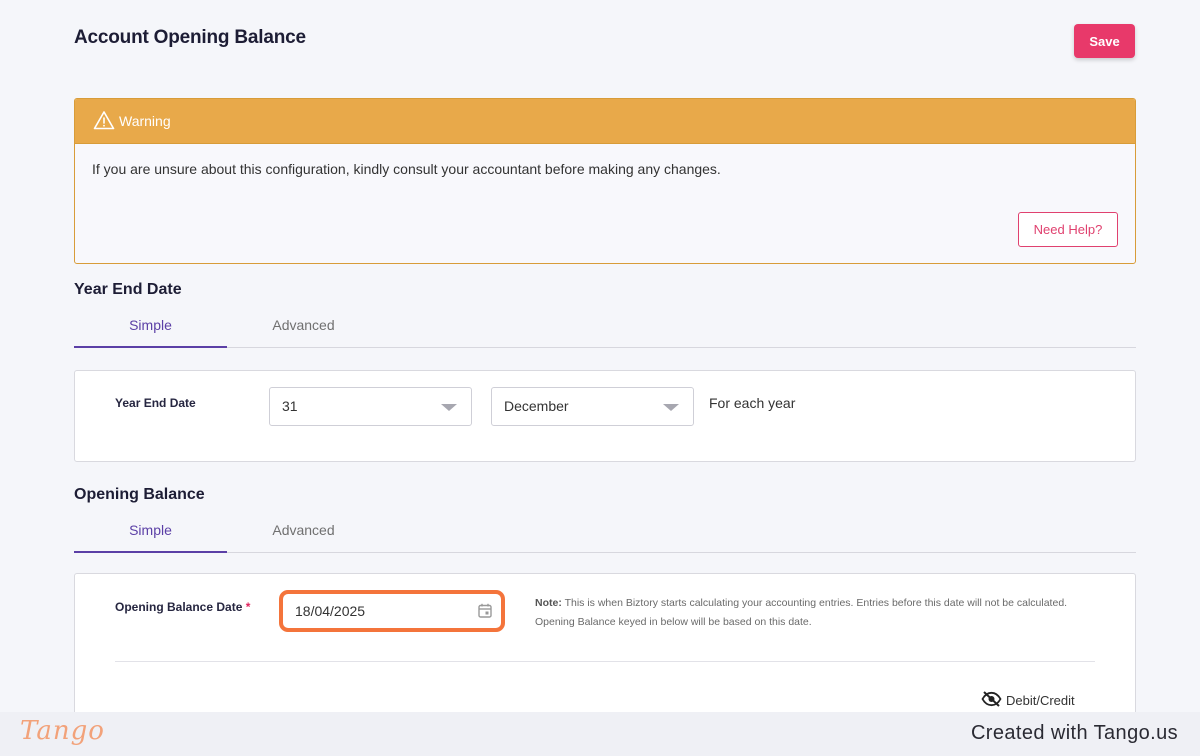 The height and width of the screenshot is (756, 1200). Describe the element at coordinates (548, 603) in the screenshot. I see `note-label: Note:` at that location.